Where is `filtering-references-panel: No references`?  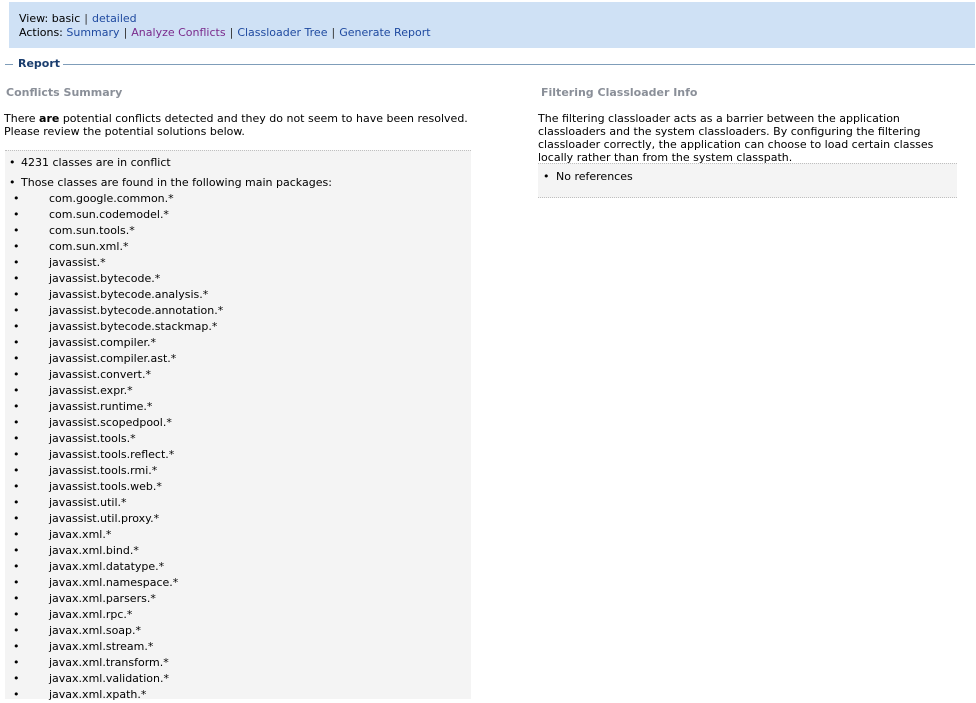 filtering-references-panel: No references is located at coordinates (747, 180).